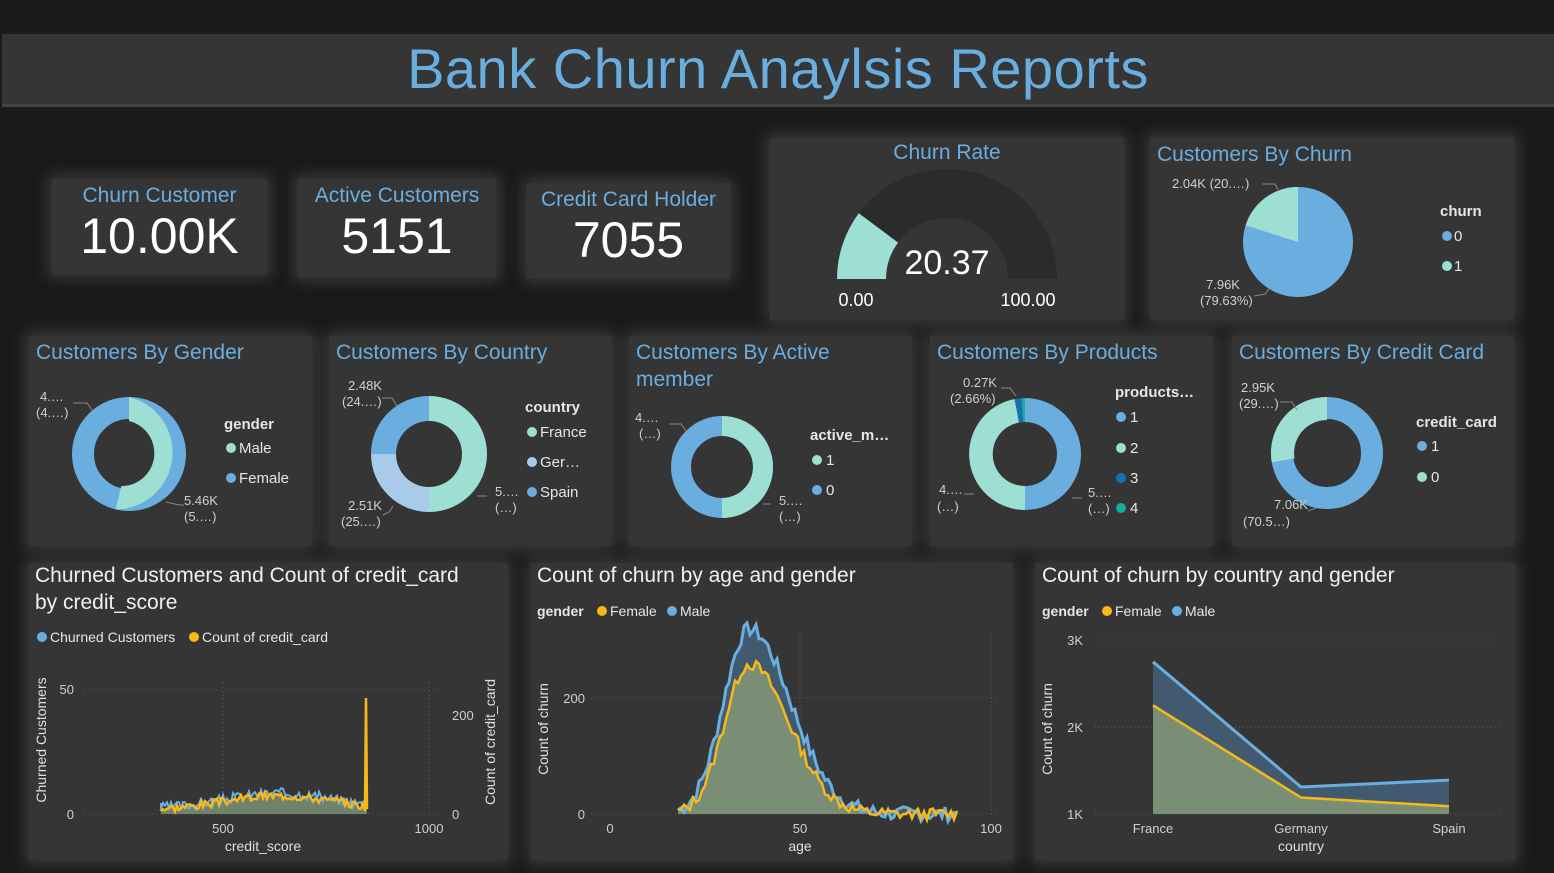 The image size is (1554, 873). I want to click on donut-label-a-pct: (4.…), so click(52, 412).